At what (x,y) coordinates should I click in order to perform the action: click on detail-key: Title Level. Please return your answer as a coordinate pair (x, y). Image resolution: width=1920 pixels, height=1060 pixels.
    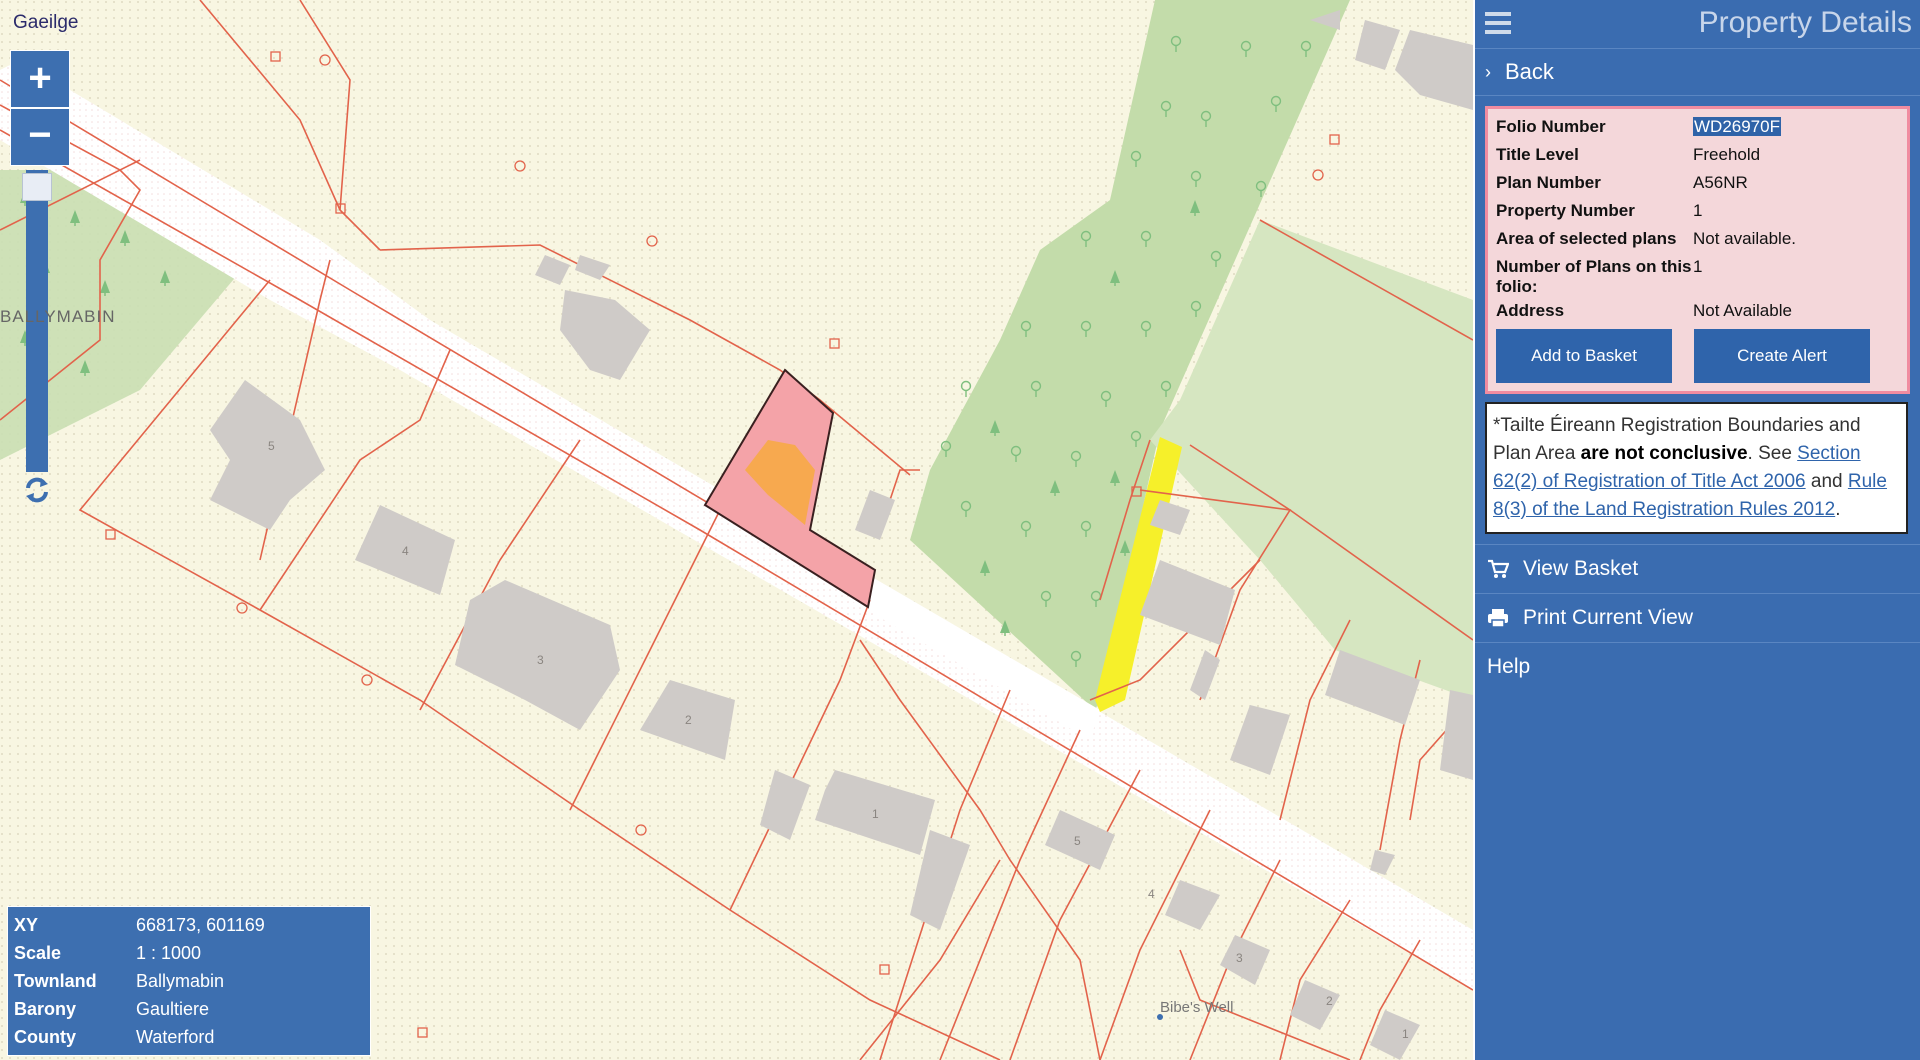
    Looking at the image, I should click on (1537, 154).